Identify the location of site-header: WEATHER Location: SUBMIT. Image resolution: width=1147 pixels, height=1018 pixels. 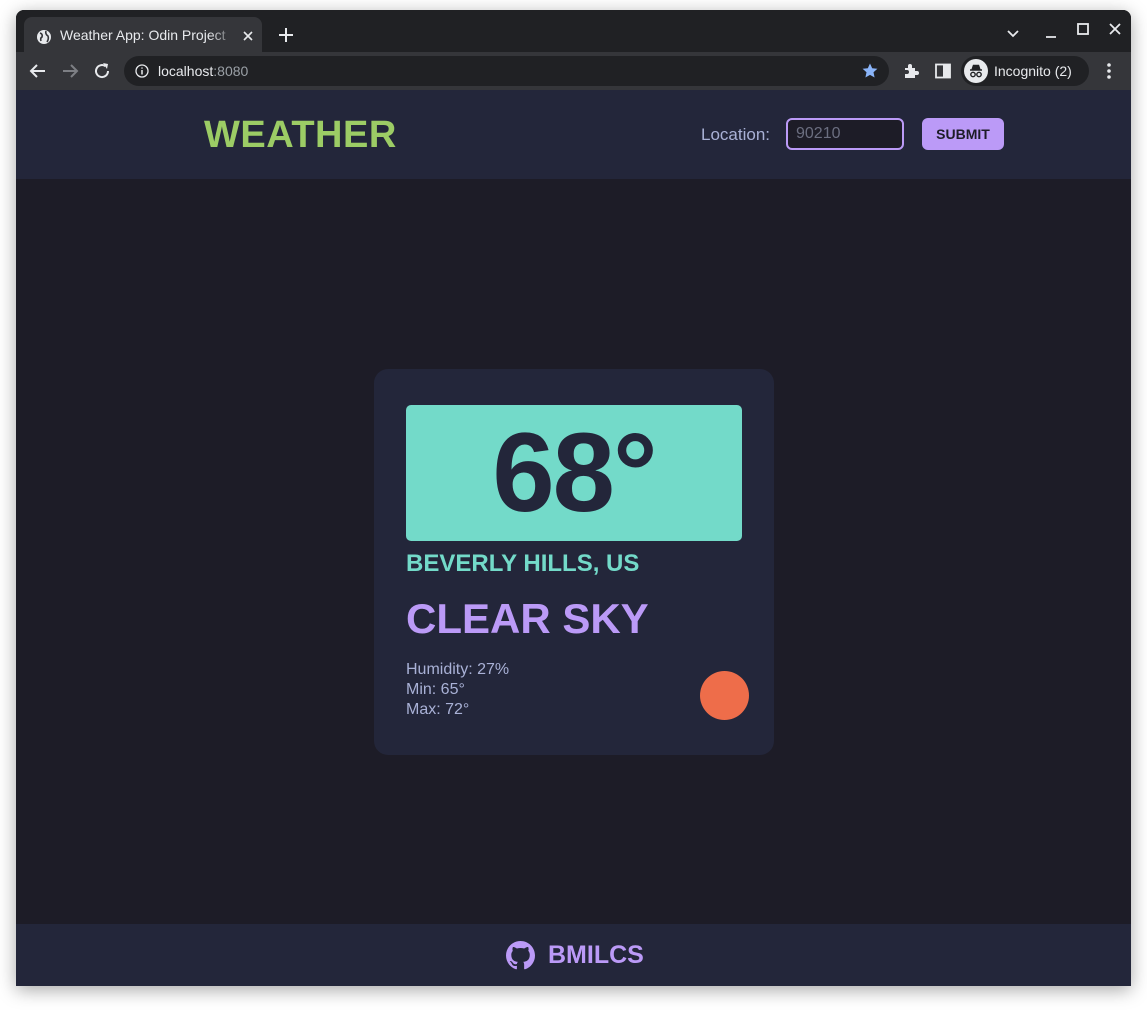
(573, 134).